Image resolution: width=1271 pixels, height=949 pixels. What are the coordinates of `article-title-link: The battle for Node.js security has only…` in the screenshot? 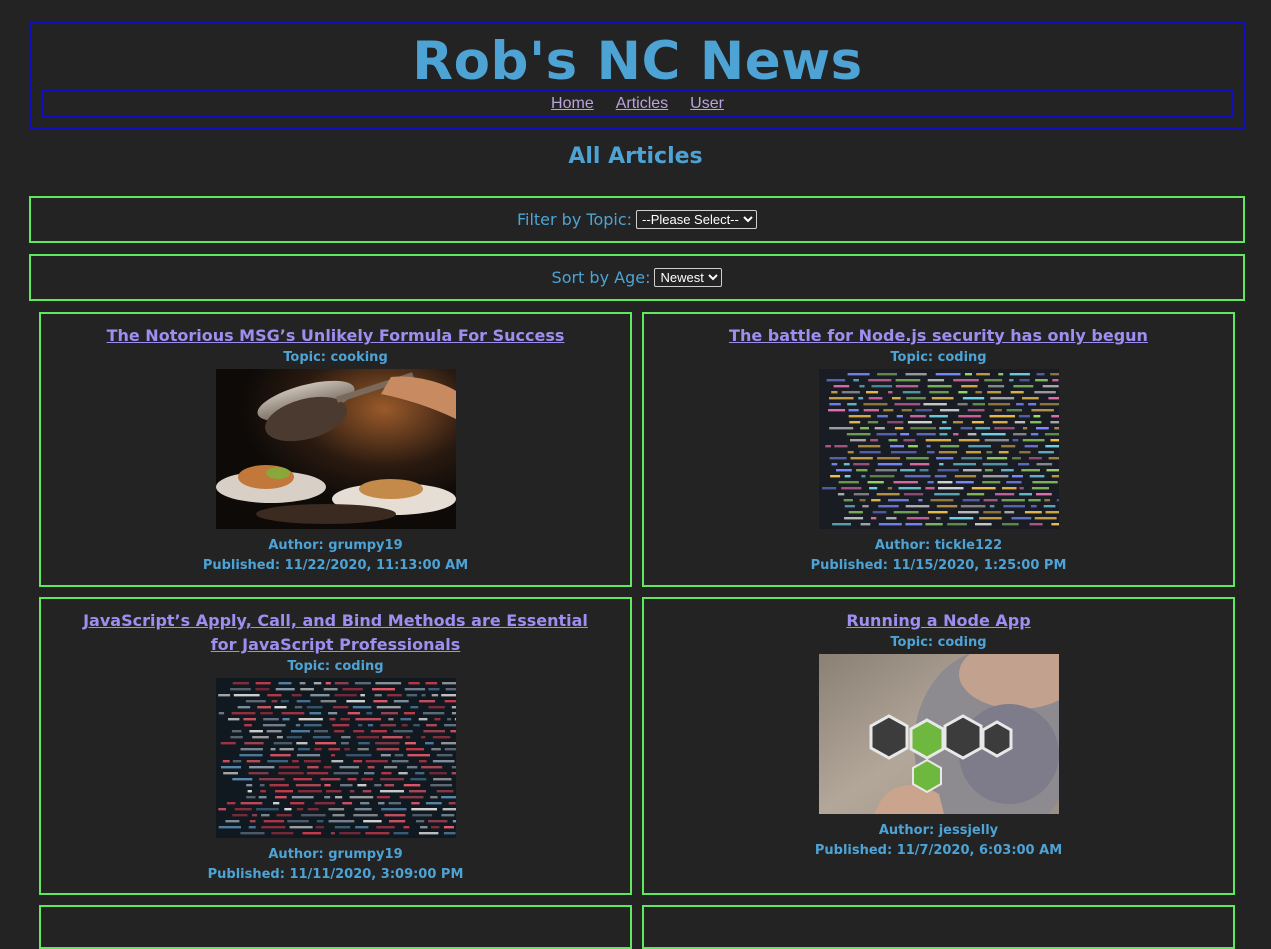 It's located at (938, 336).